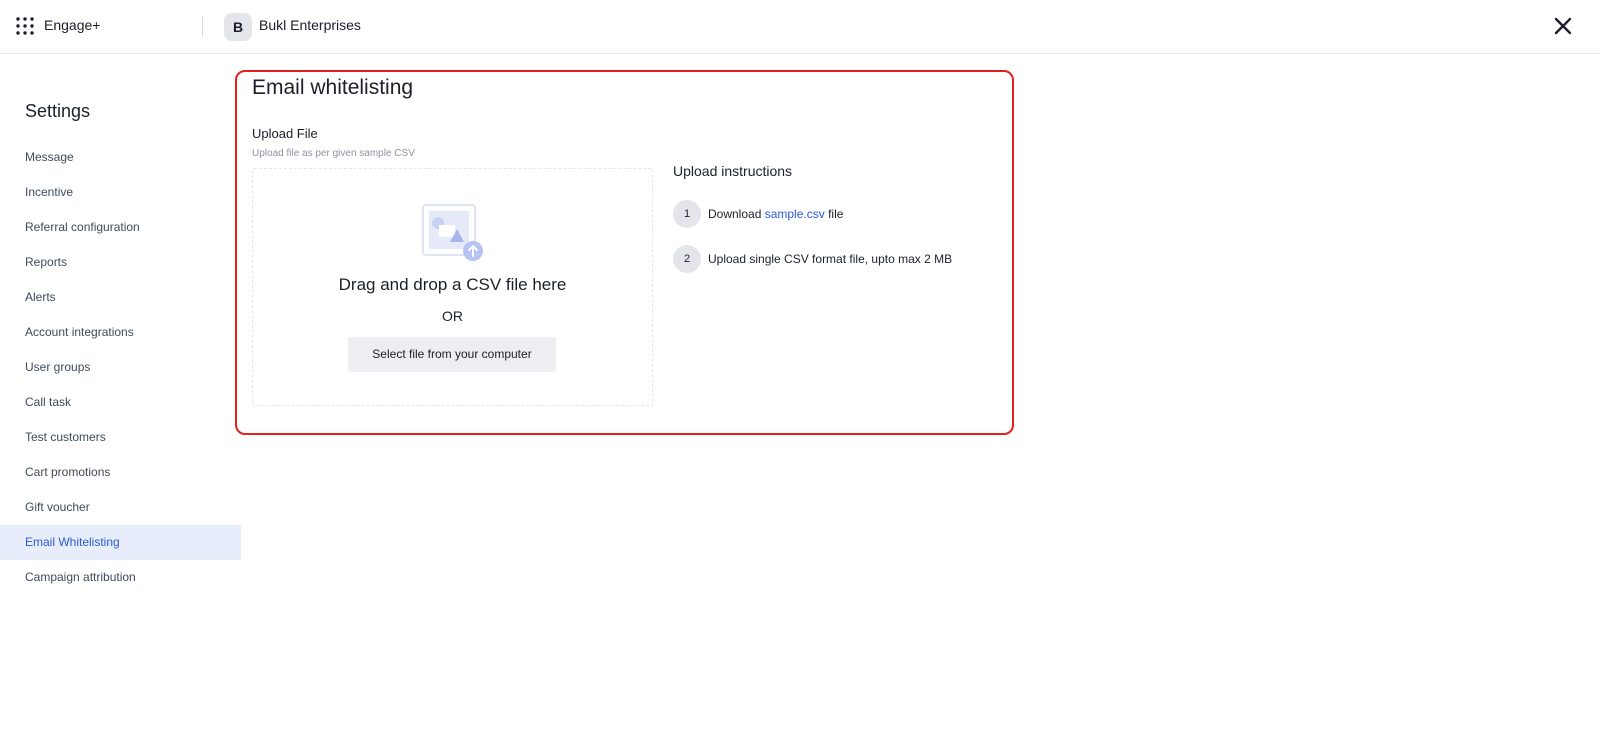 This screenshot has height=751, width=1600. I want to click on sidebar-item-campaign-attribution: Campaign attribution, so click(120, 577).